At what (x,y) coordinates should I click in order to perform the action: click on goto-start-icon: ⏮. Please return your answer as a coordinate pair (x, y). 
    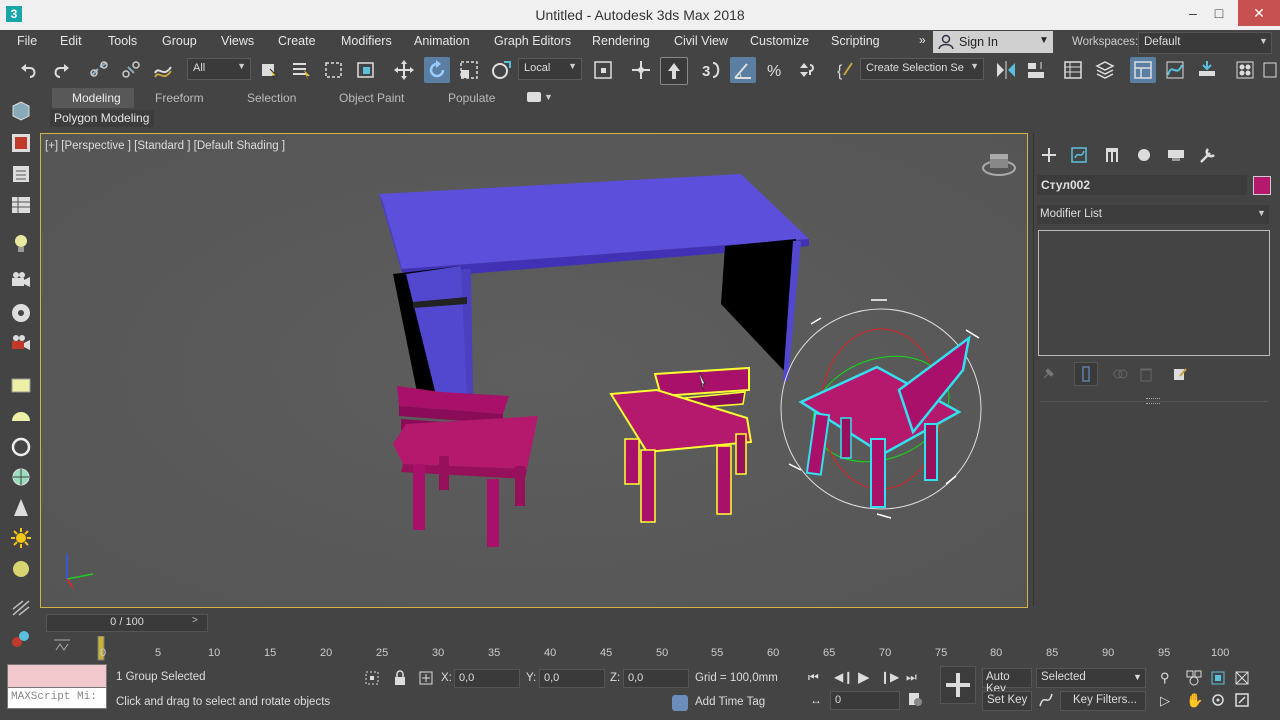
    Looking at the image, I should click on (813, 677).